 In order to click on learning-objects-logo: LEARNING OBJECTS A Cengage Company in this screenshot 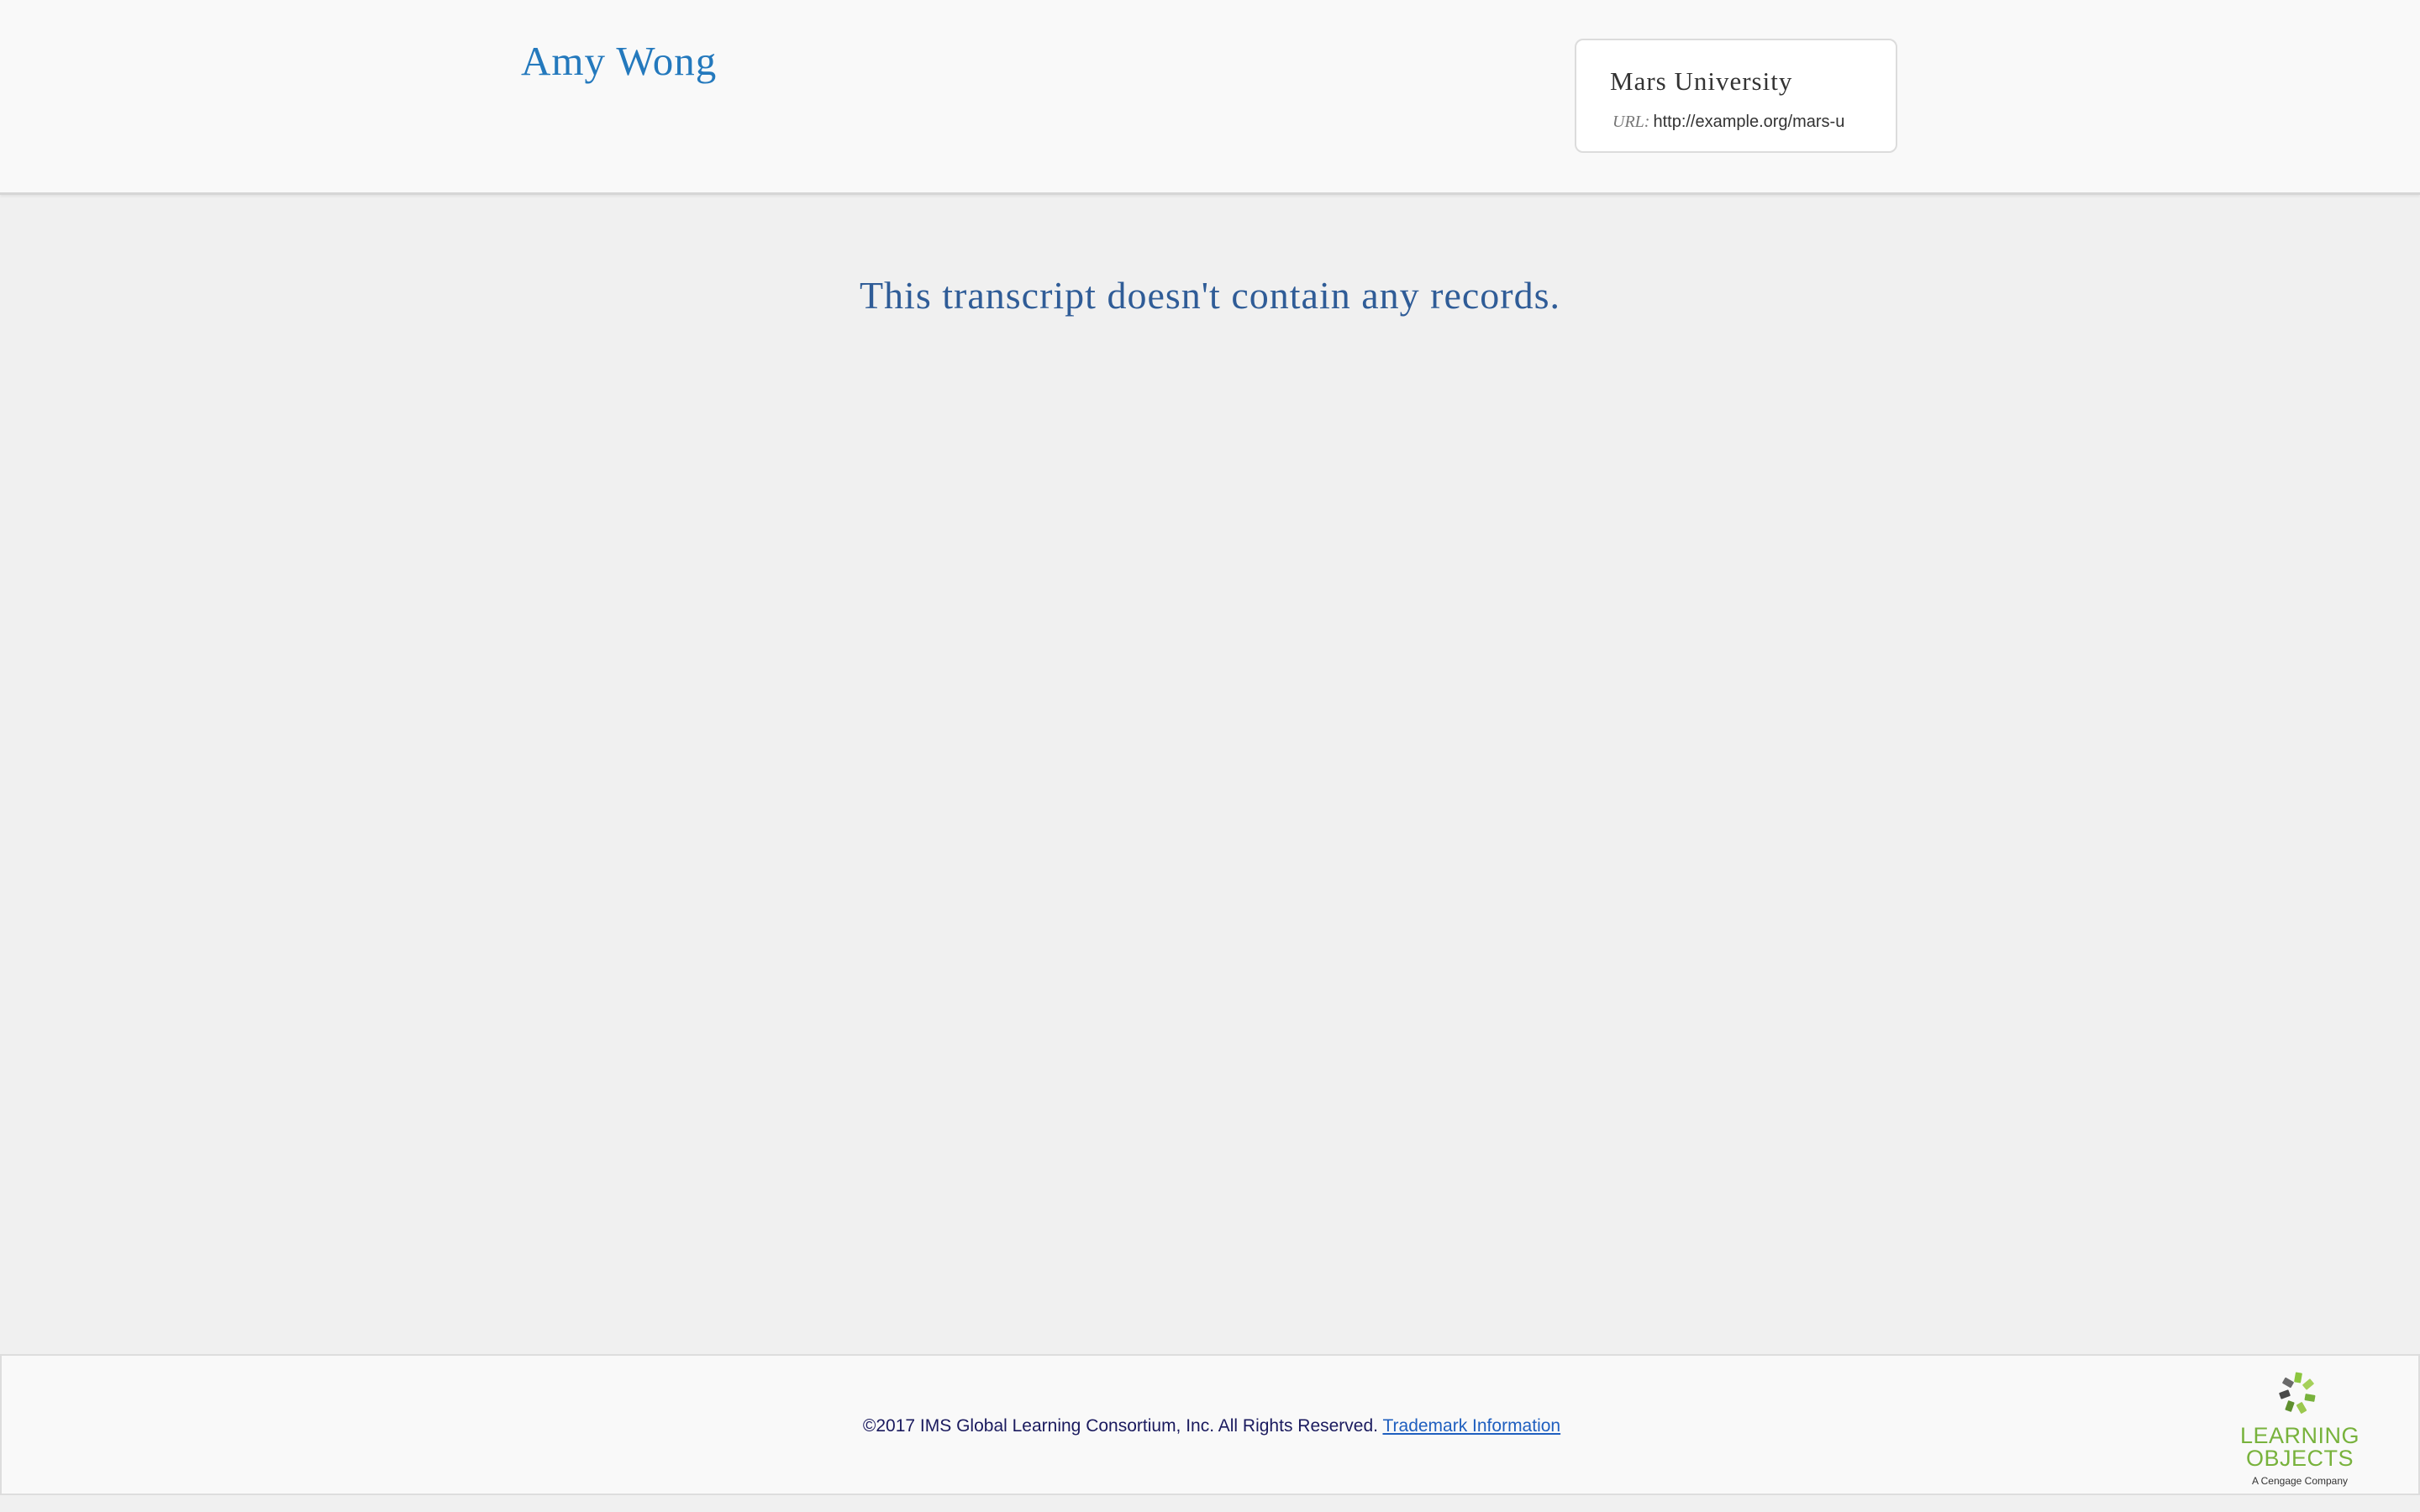, I will do `click(2300, 1429)`.